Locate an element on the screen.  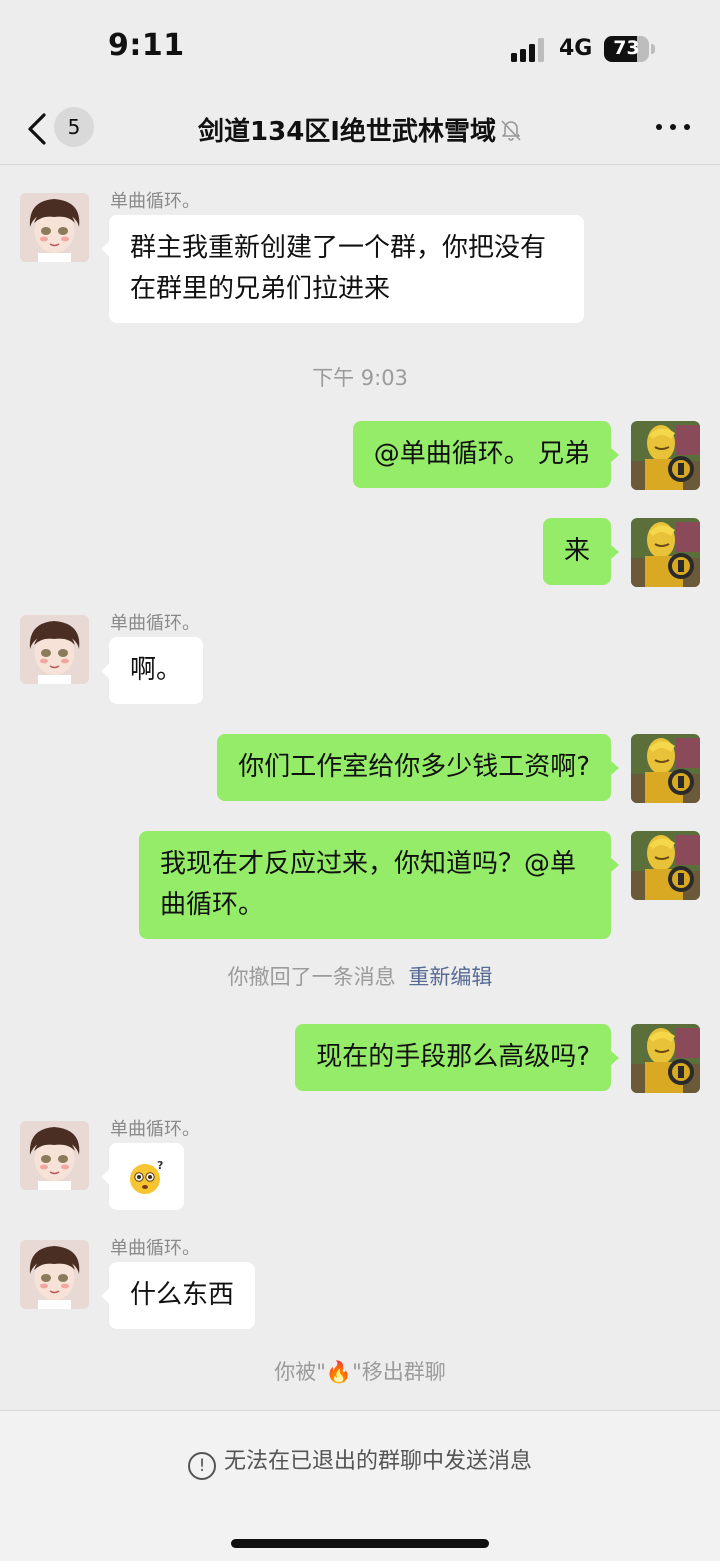
chat-title-text: 剑道134区Ⅰ绝世武林雪域 is located at coordinates (347, 132).